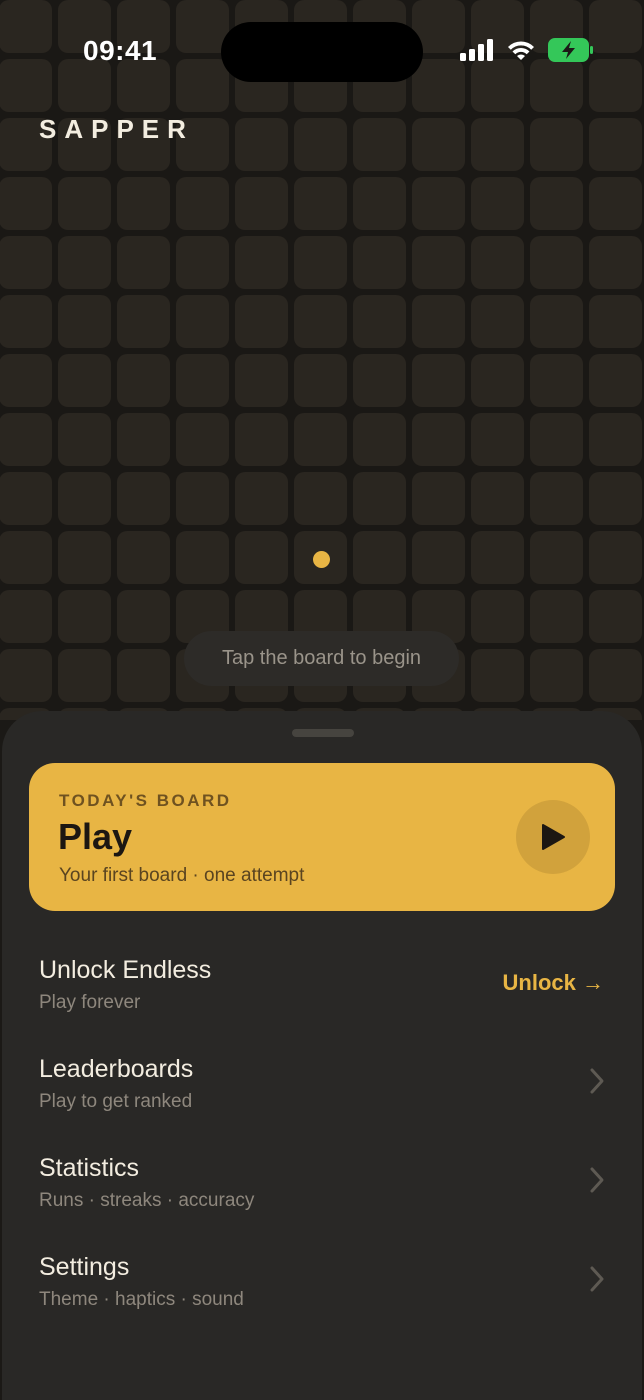 The image size is (644, 1400). What do you see at coordinates (322, 1194) in the screenshot?
I see `menu-item-statistics: Statistics Runs · streaks · accuracy` at bounding box center [322, 1194].